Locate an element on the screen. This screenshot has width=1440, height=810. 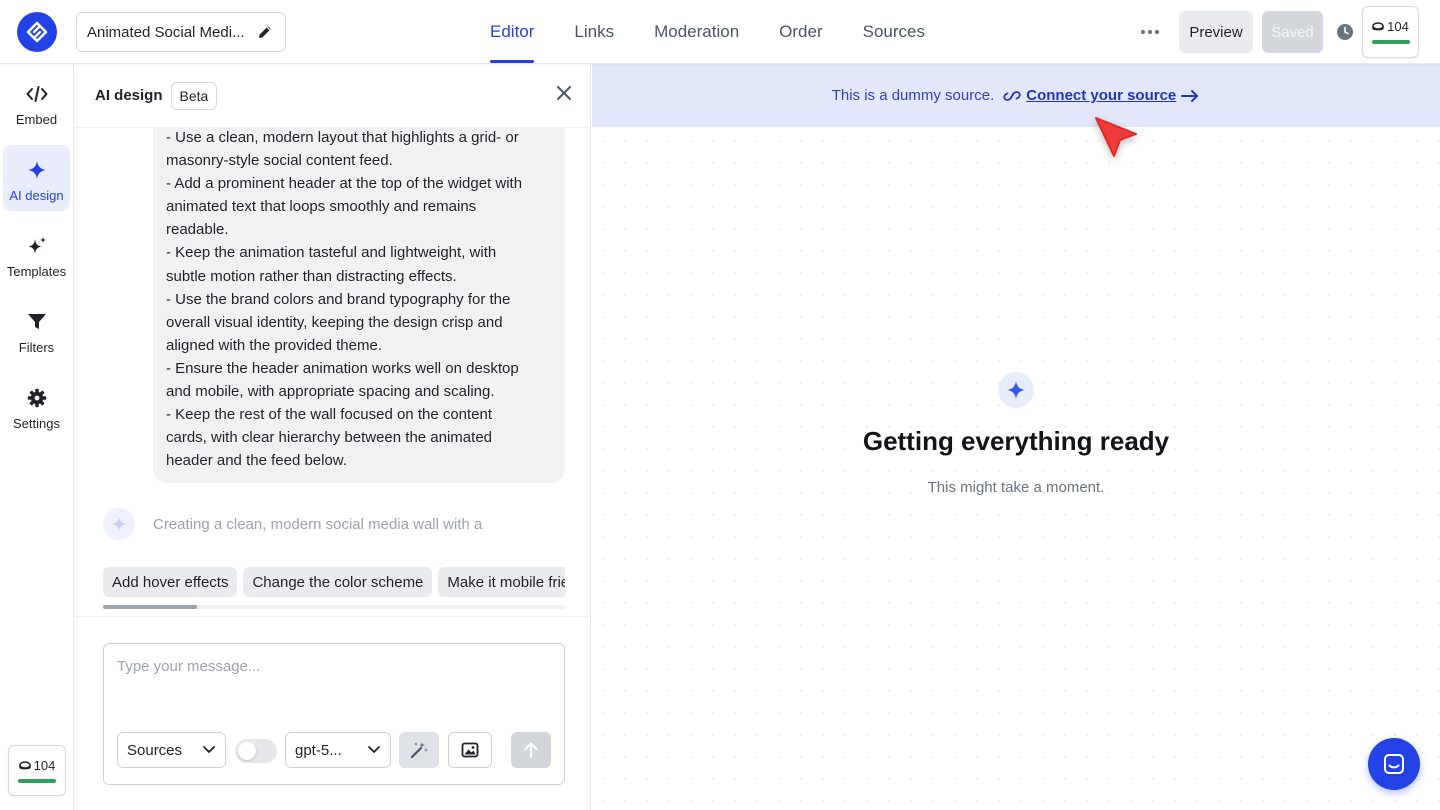
loading-subtitle: This might take a moment. is located at coordinates (1016, 487).